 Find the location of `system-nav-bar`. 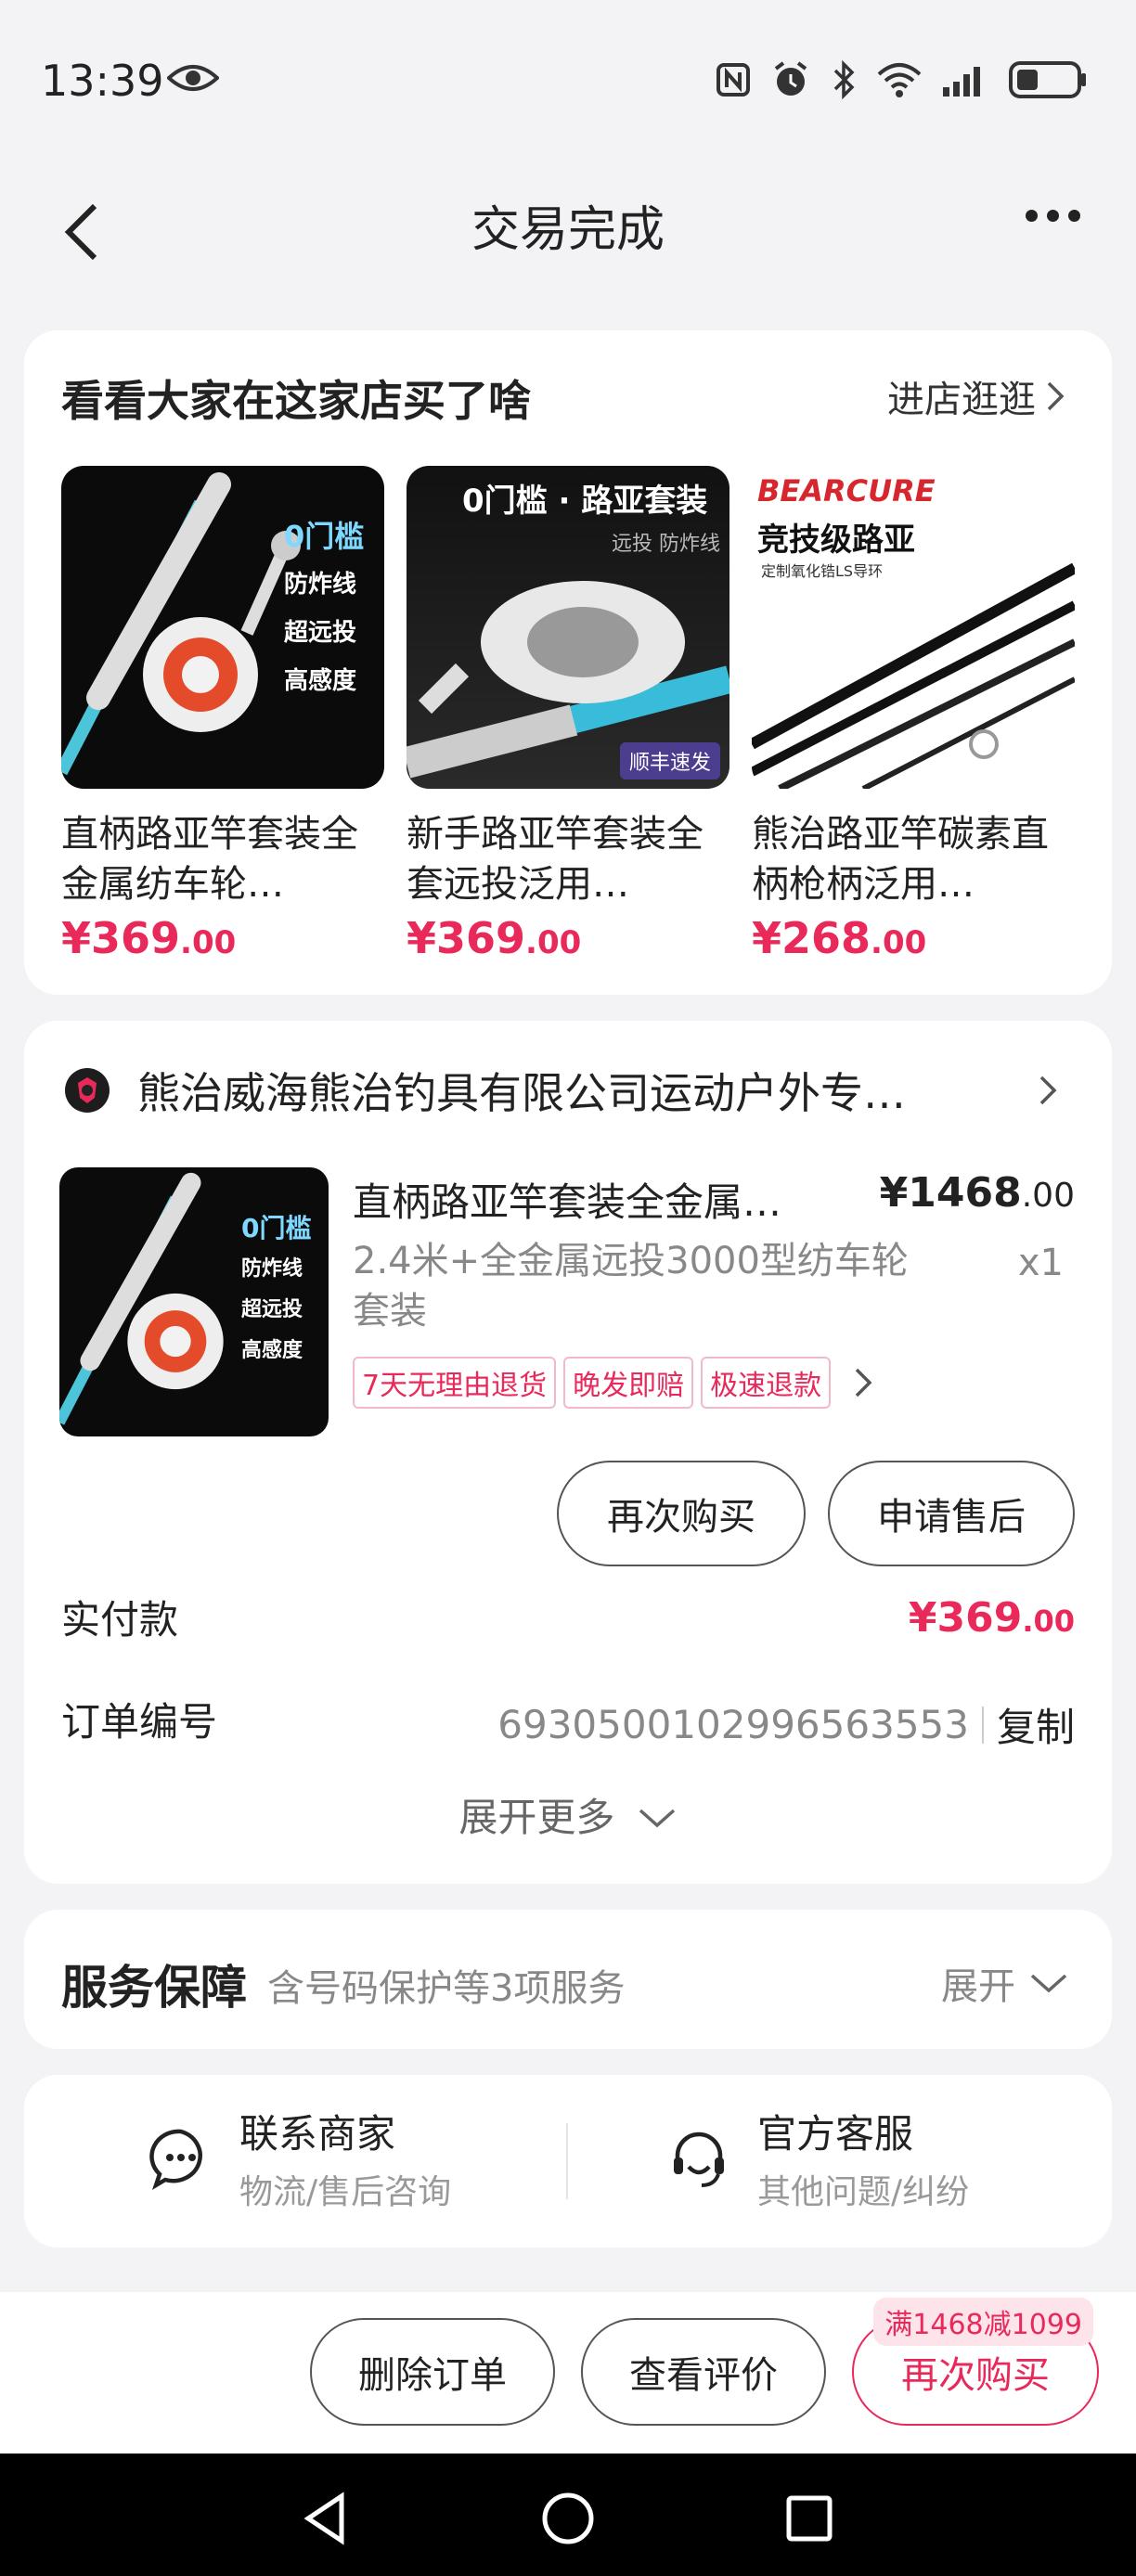

system-nav-bar is located at coordinates (568, 2515).